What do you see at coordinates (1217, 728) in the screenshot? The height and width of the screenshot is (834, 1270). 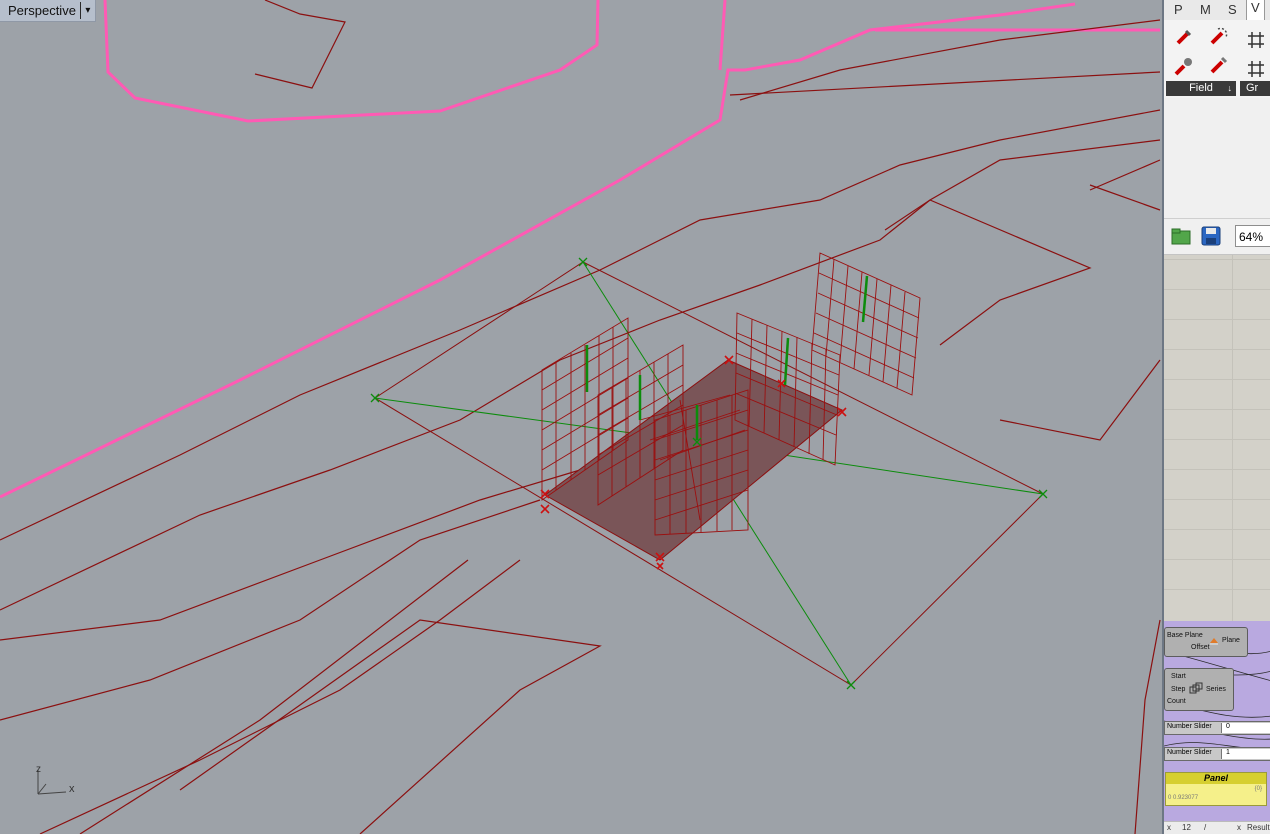 I see `number-slider-1: Number Slider 0` at bounding box center [1217, 728].